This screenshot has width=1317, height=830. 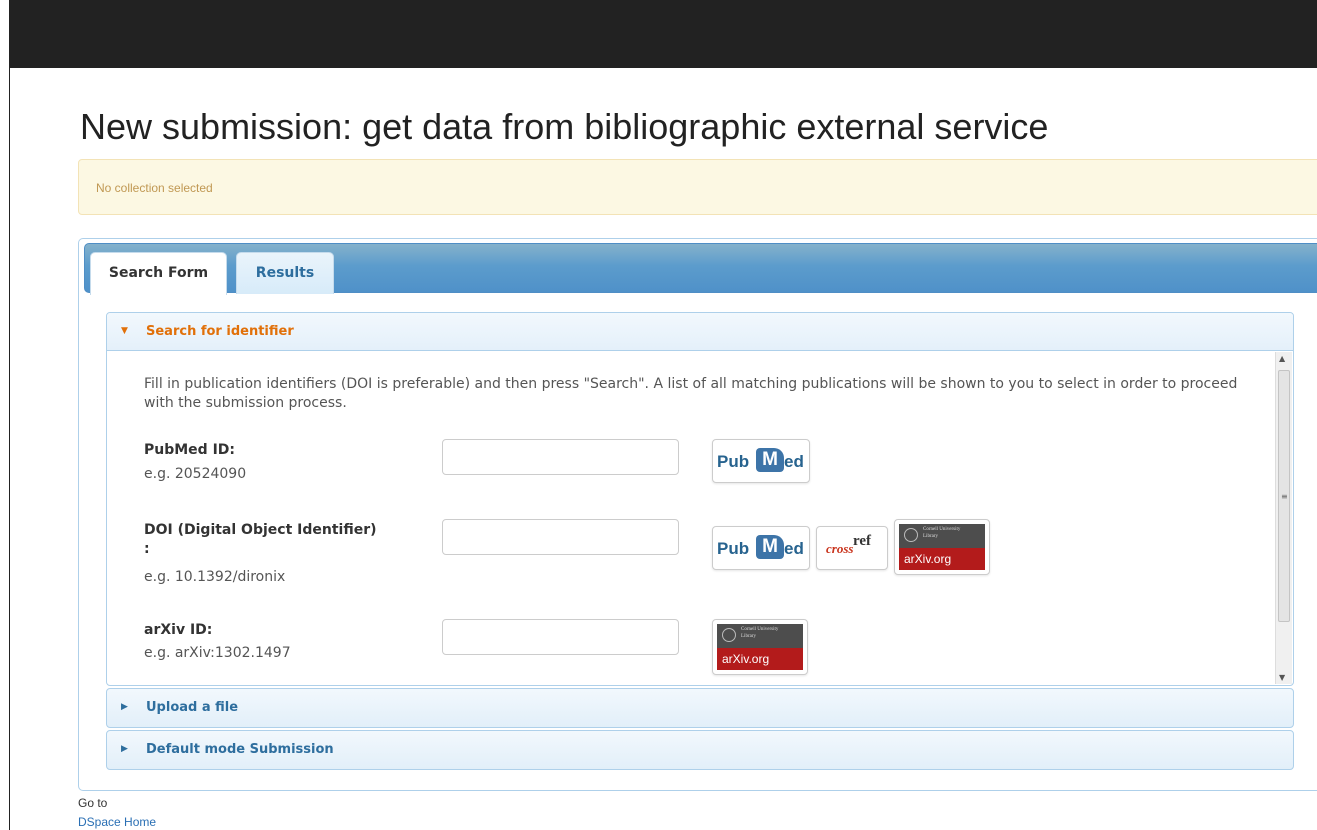 What do you see at coordinates (700, 332) in the screenshot?
I see `accordion-header-search-identifier: ▼ Search for identifier` at bounding box center [700, 332].